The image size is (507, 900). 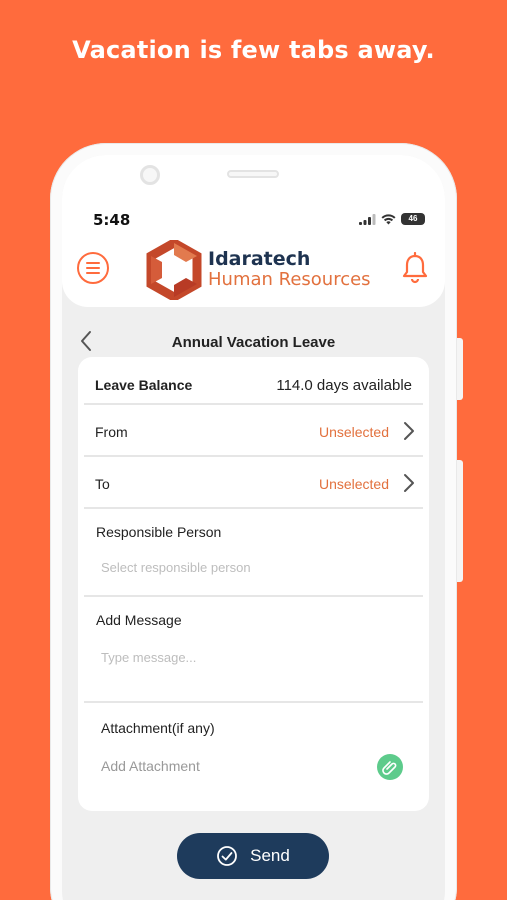 What do you see at coordinates (289, 279) in the screenshot?
I see `brand-subtitle: Human Resources` at bounding box center [289, 279].